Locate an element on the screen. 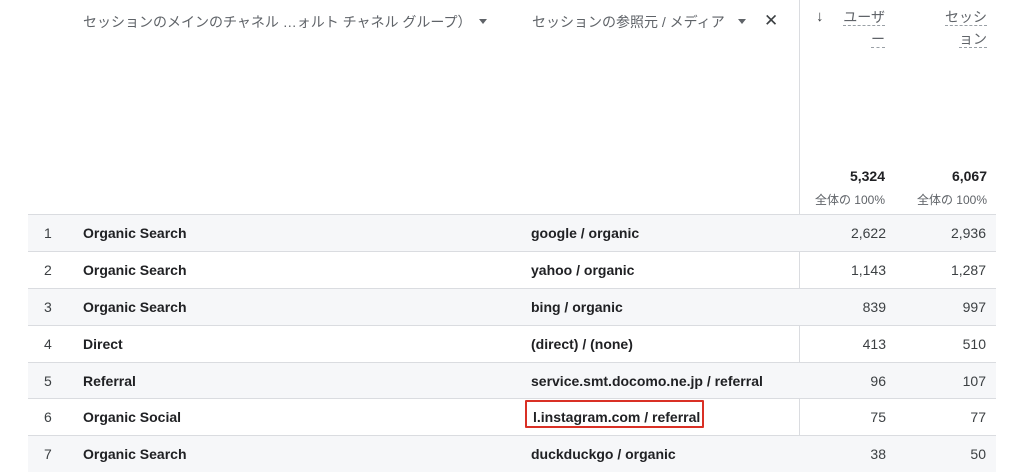 This screenshot has height=472, width=1024. dimension2-dropdown-icon is located at coordinates (742, 21).